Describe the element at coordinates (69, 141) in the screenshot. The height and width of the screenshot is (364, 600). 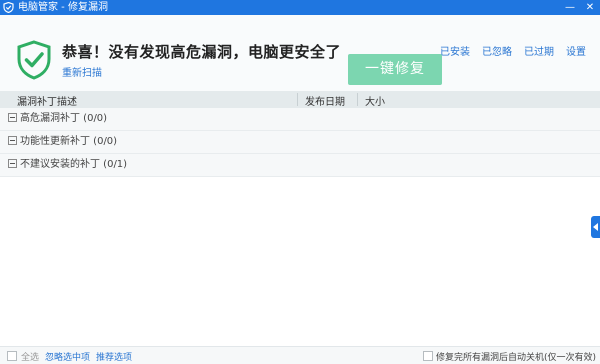
I see `group-label: 功能性更新补丁 (0/0)` at that location.